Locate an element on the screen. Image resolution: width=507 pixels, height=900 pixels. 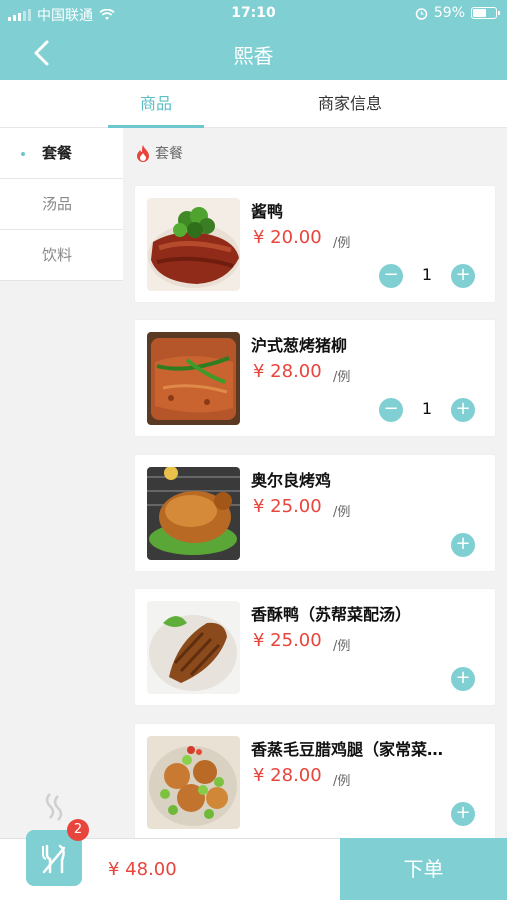
page-title: 熙香 is located at coordinates (253, 56).